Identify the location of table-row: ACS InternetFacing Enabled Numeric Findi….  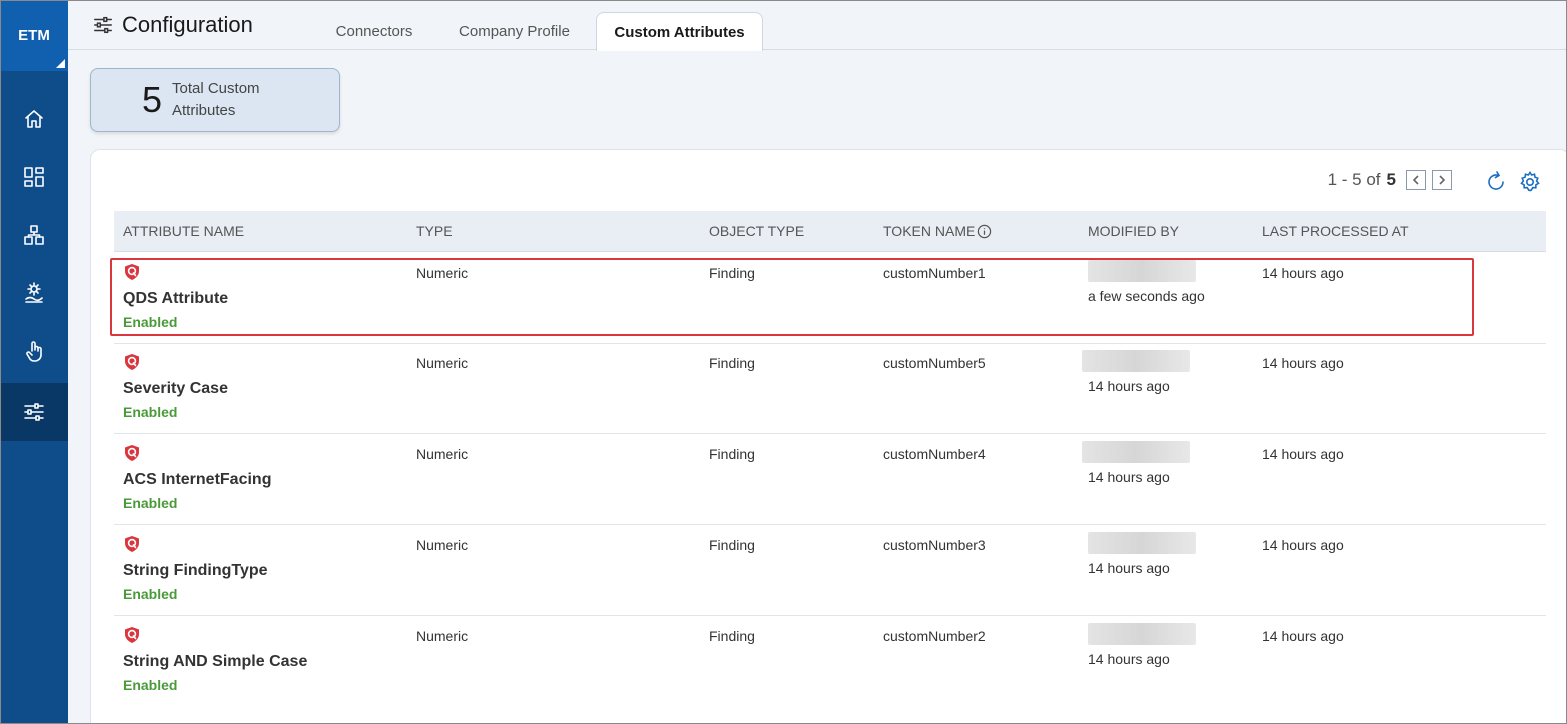
(830, 479).